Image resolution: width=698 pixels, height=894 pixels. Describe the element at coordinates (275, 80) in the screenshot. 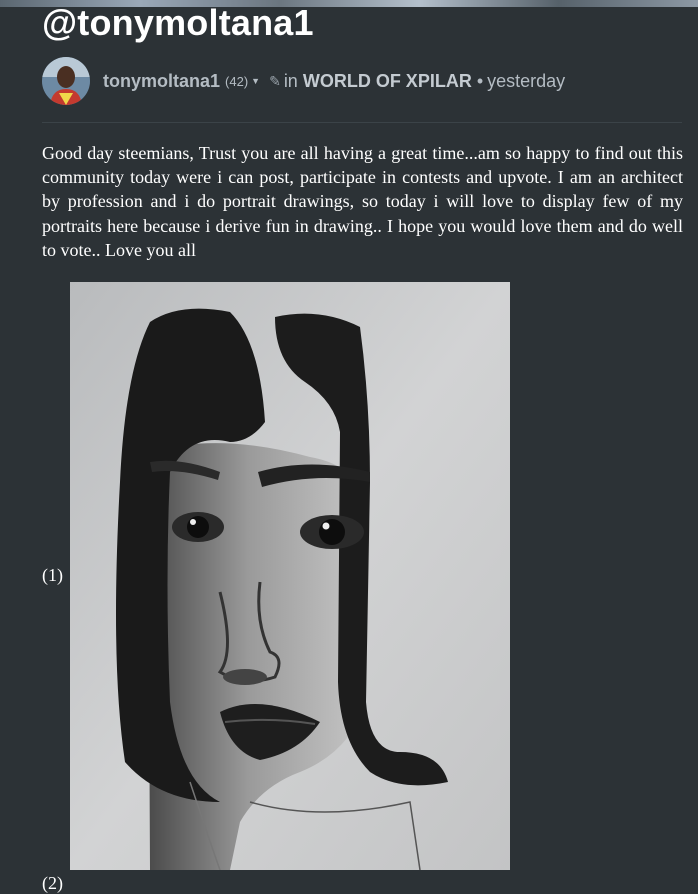

I see `pencil-icon: ✎` at that location.